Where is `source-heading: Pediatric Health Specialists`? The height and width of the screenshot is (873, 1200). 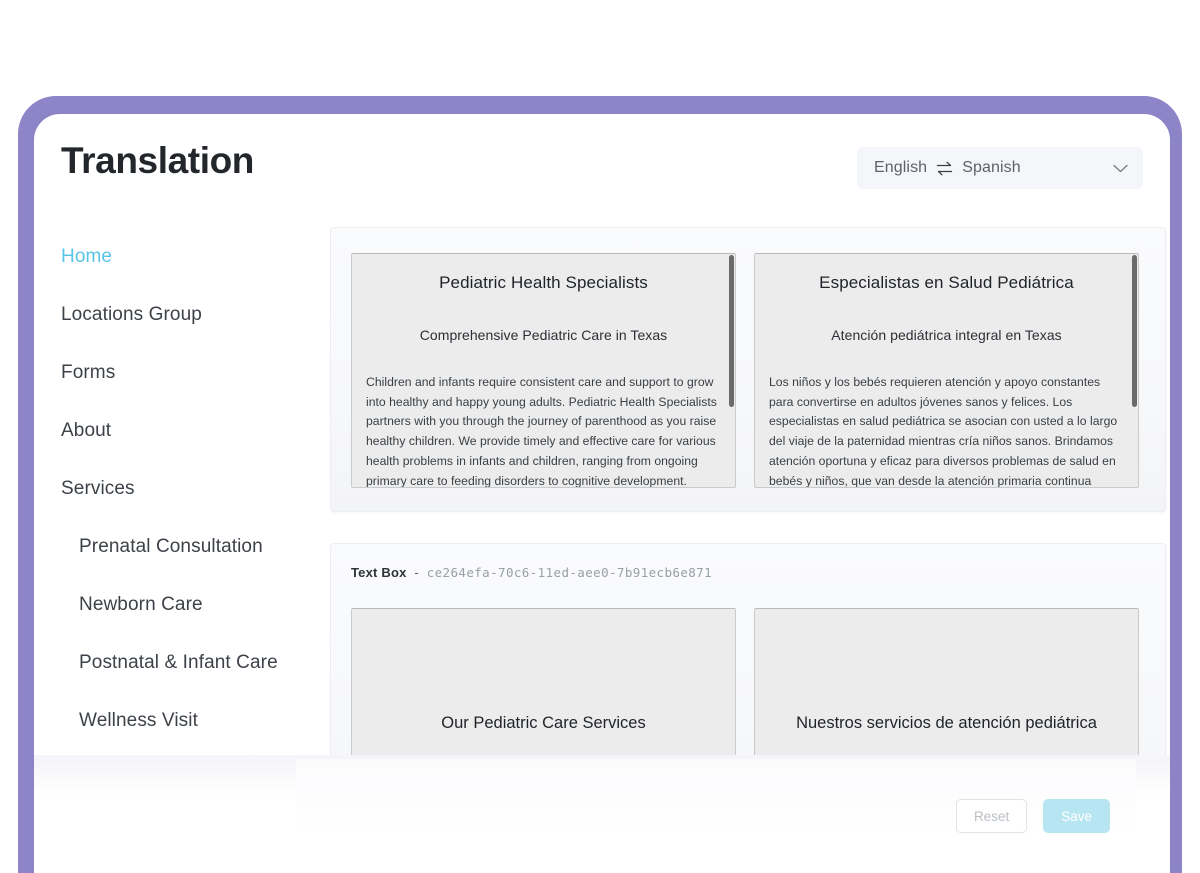 source-heading: Pediatric Health Specialists is located at coordinates (543, 282).